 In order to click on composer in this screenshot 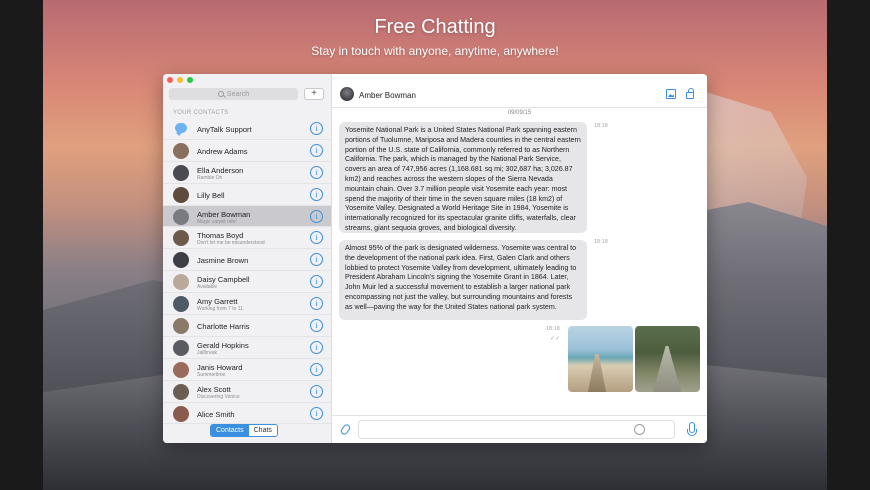, I will do `click(519, 429)`.